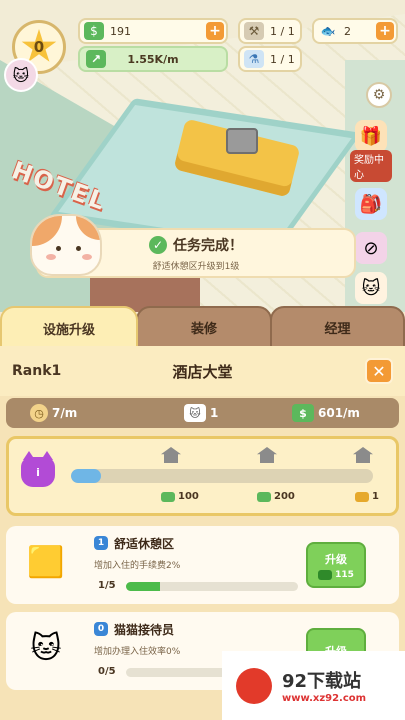 This screenshot has height=720, width=405. Describe the element at coordinates (196, 266) in the screenshot. I see `toast-subtitle: 舒适休憩区升级到1级` at that location.